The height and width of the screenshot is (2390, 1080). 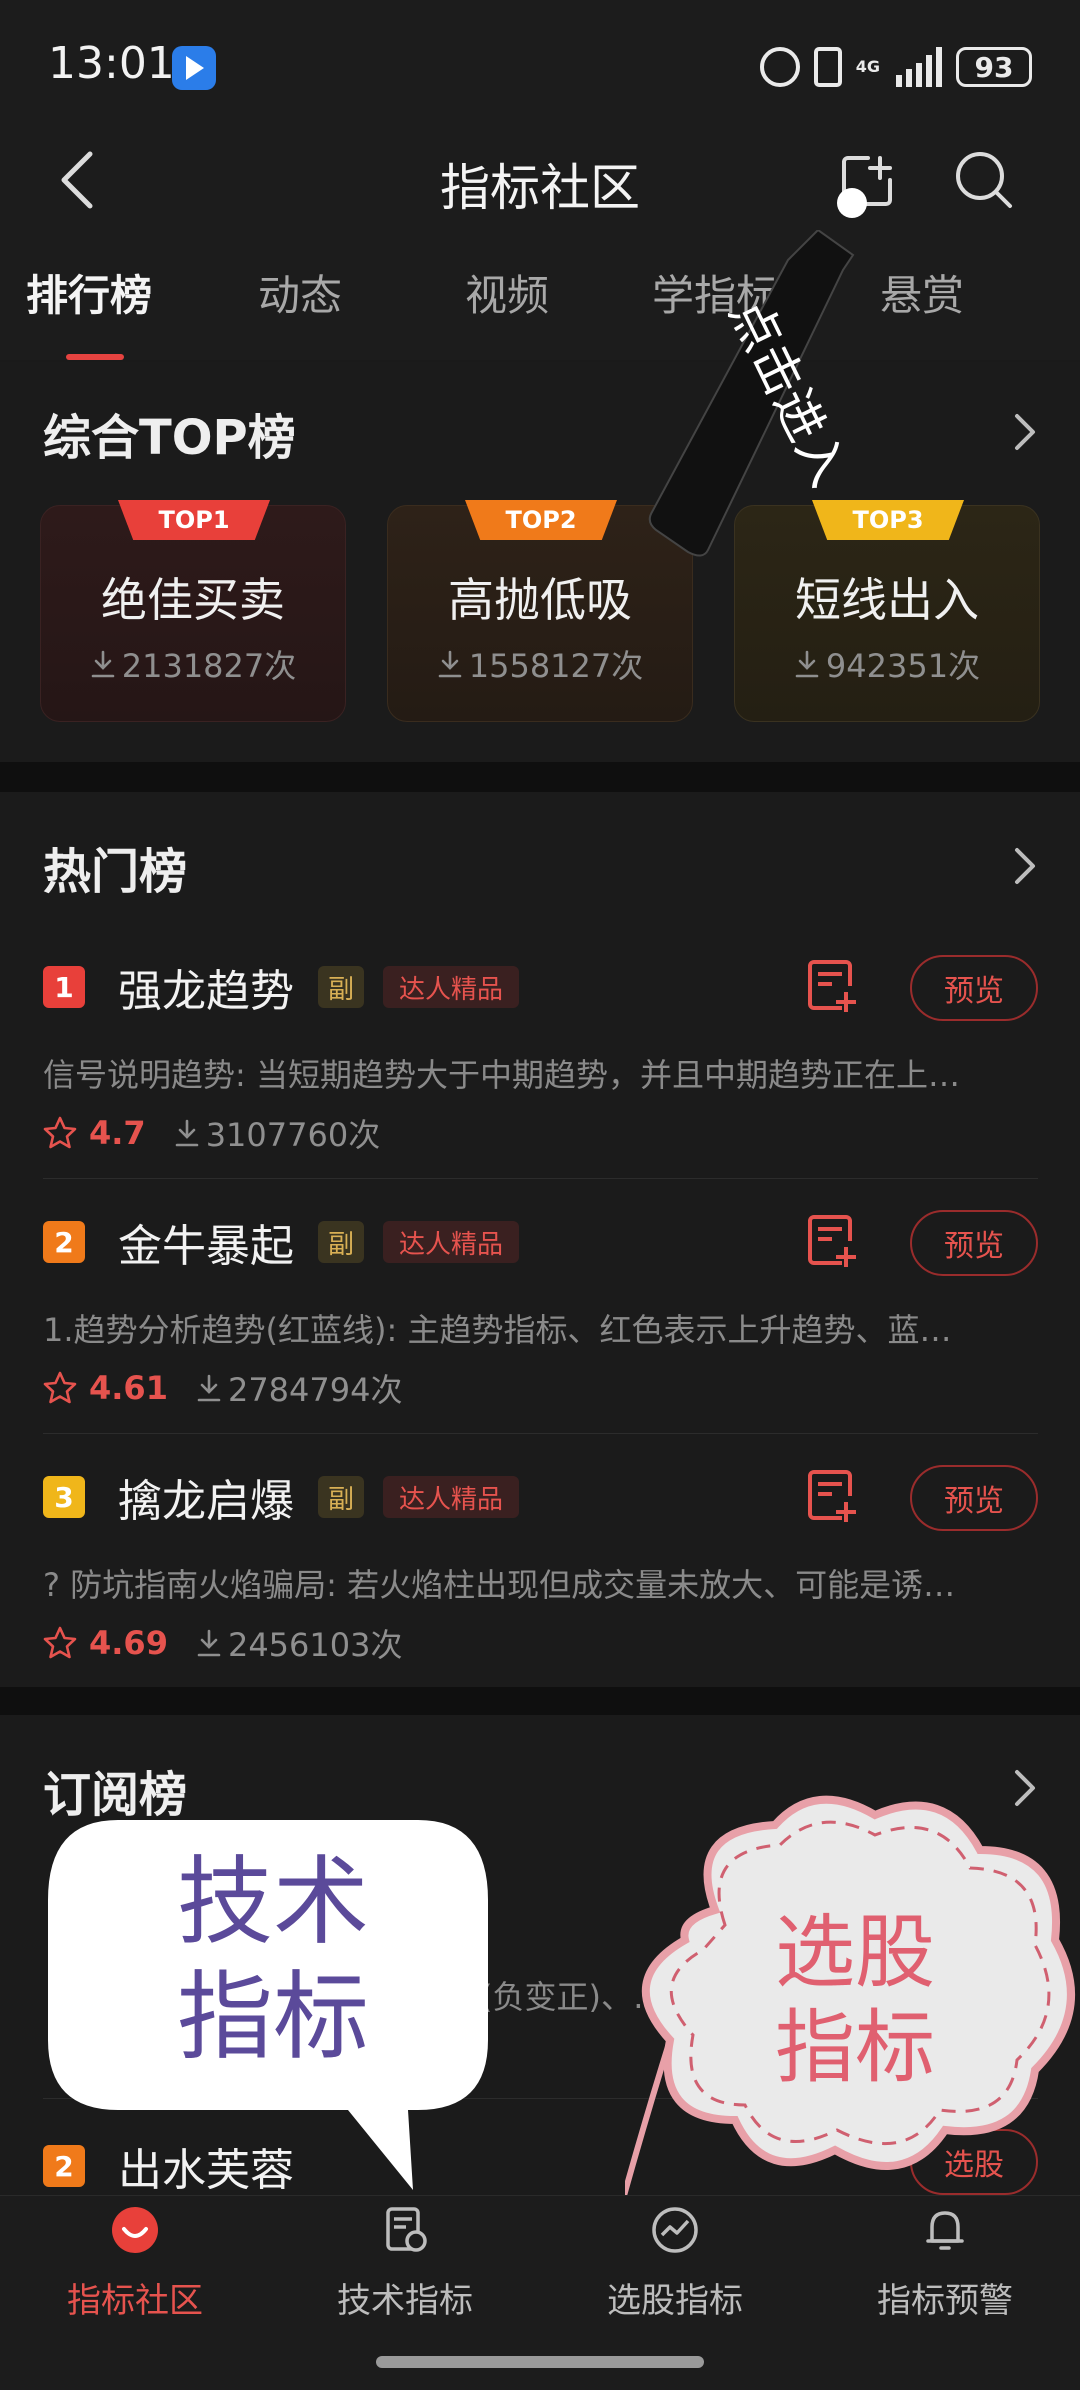 I want to click on section-title-hot: 热门榜, so click(x=115, y=872).